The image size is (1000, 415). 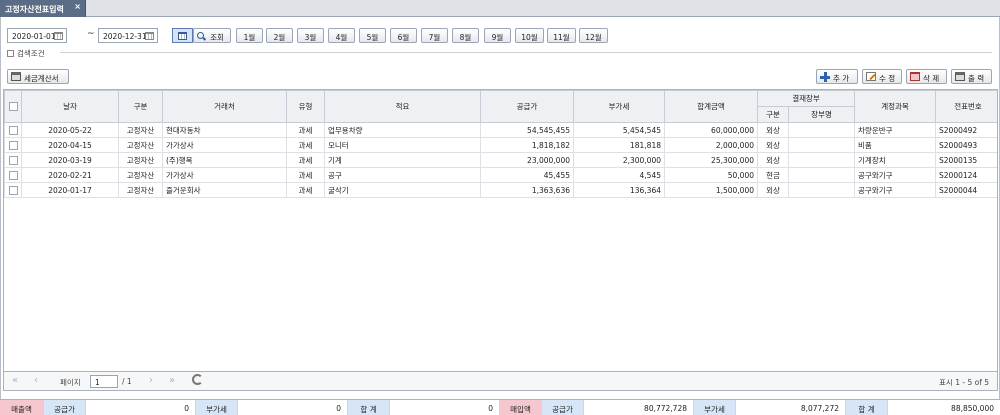 What do you see at coordinates (773, 114) in the screenshot?
I see `col-payment-kind: 구분` at bounding box center [773, 114].